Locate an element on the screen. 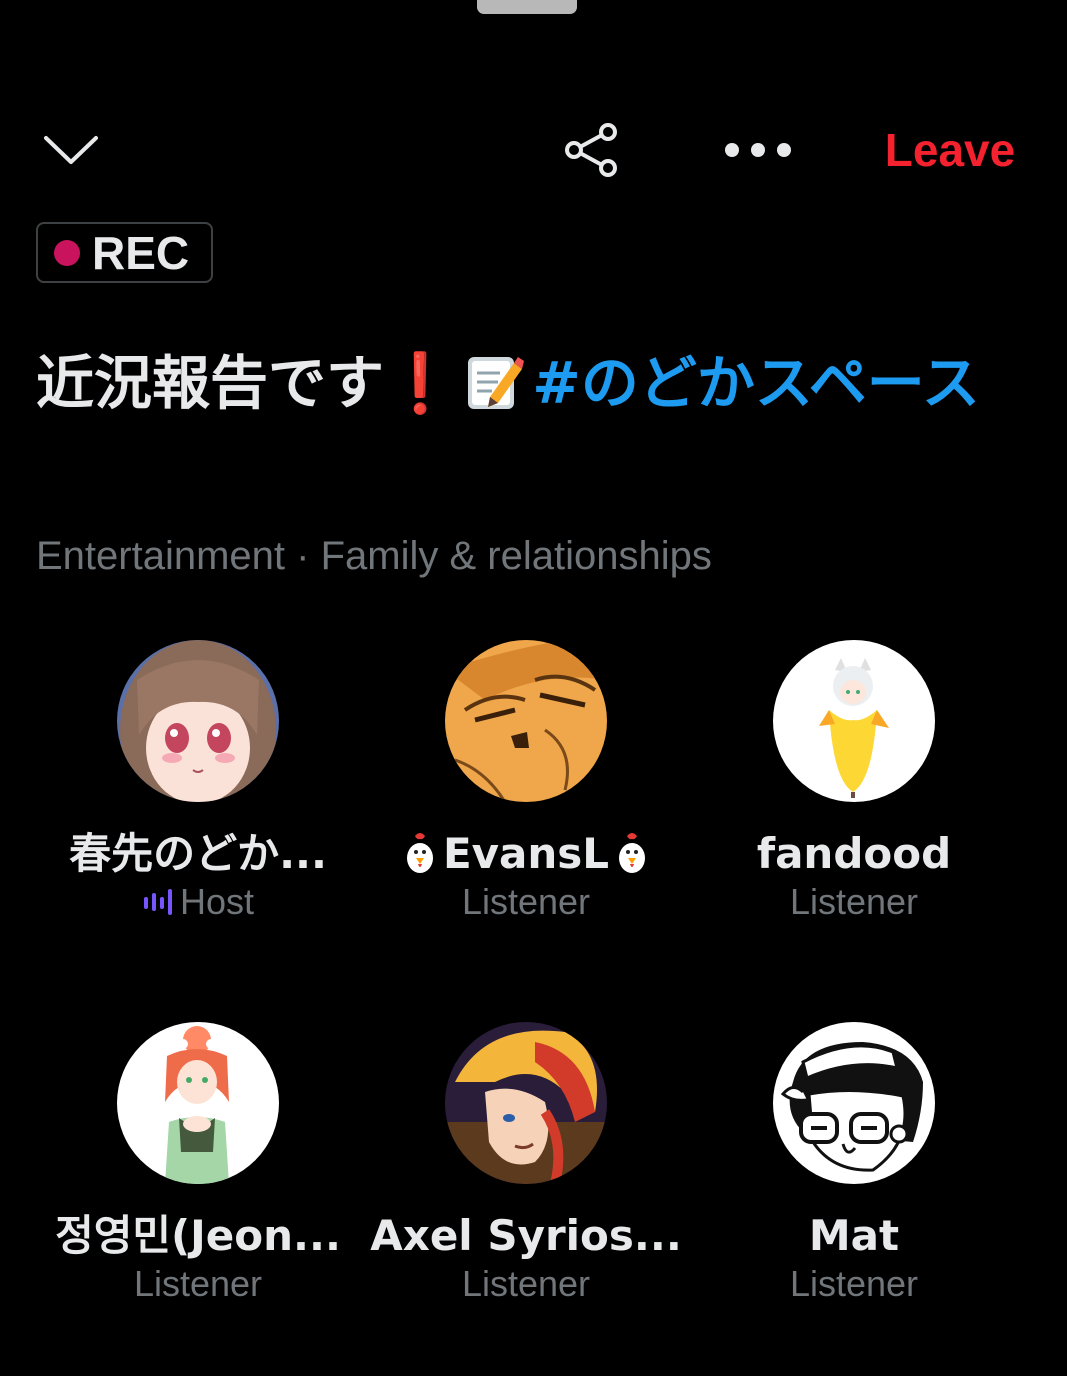 The width and height of the screenshot is (1067, 1376). participant-name: Mat is located at coordinates (854, 1235).